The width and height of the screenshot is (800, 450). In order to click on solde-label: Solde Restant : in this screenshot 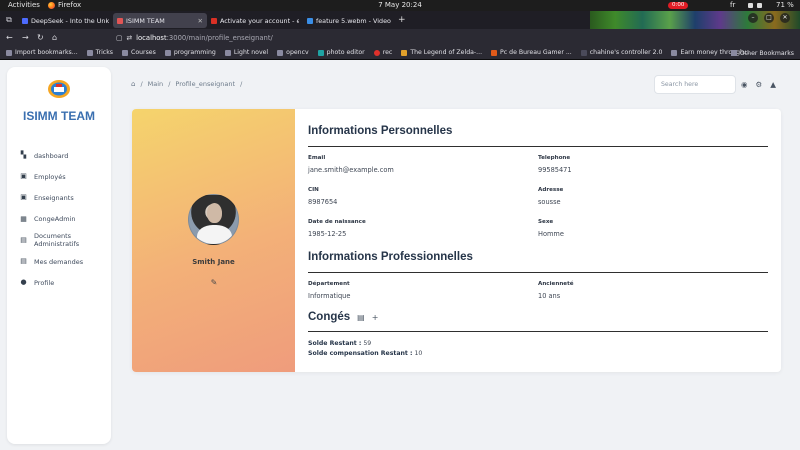, I will do `click(335, 343)`.